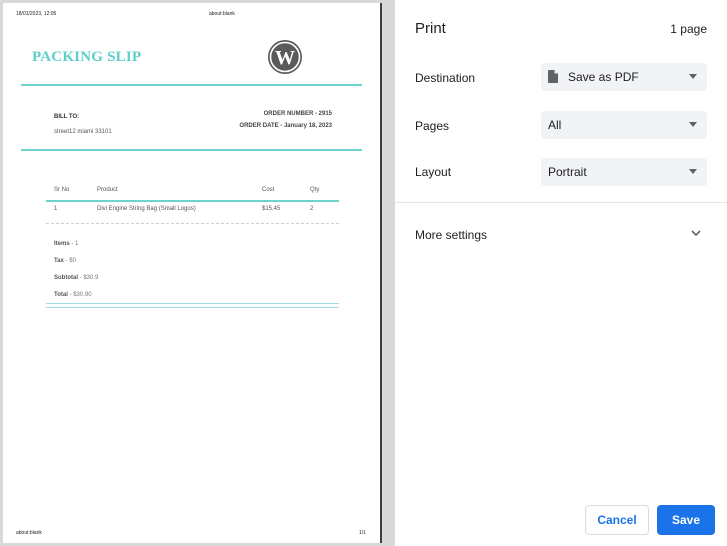  What do you see at coordinates (432, 126) in the screenshot?
I see `pages-label: Pages` at bounding box center [432, 126].